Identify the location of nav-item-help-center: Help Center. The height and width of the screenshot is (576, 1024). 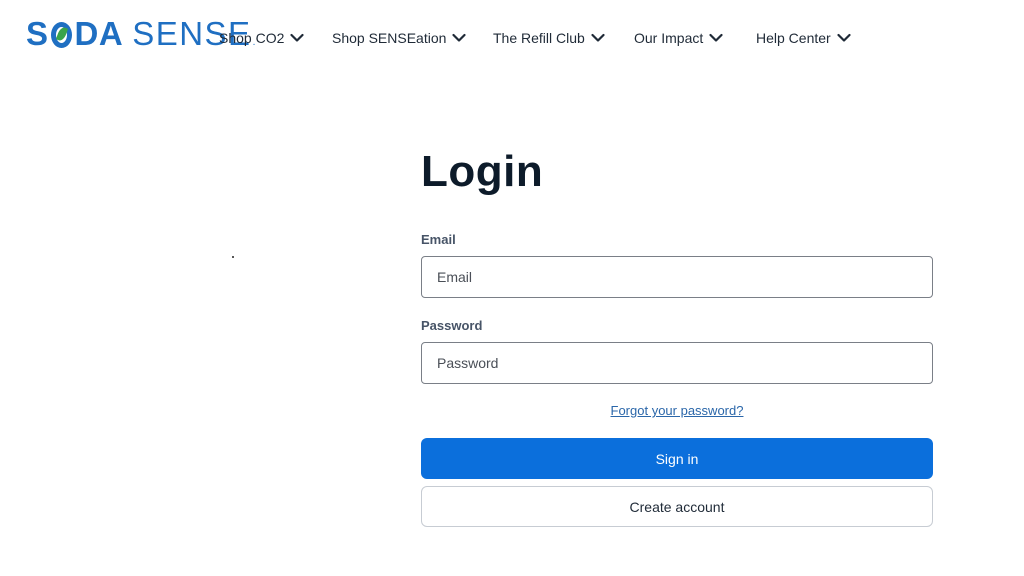
(803, 38).